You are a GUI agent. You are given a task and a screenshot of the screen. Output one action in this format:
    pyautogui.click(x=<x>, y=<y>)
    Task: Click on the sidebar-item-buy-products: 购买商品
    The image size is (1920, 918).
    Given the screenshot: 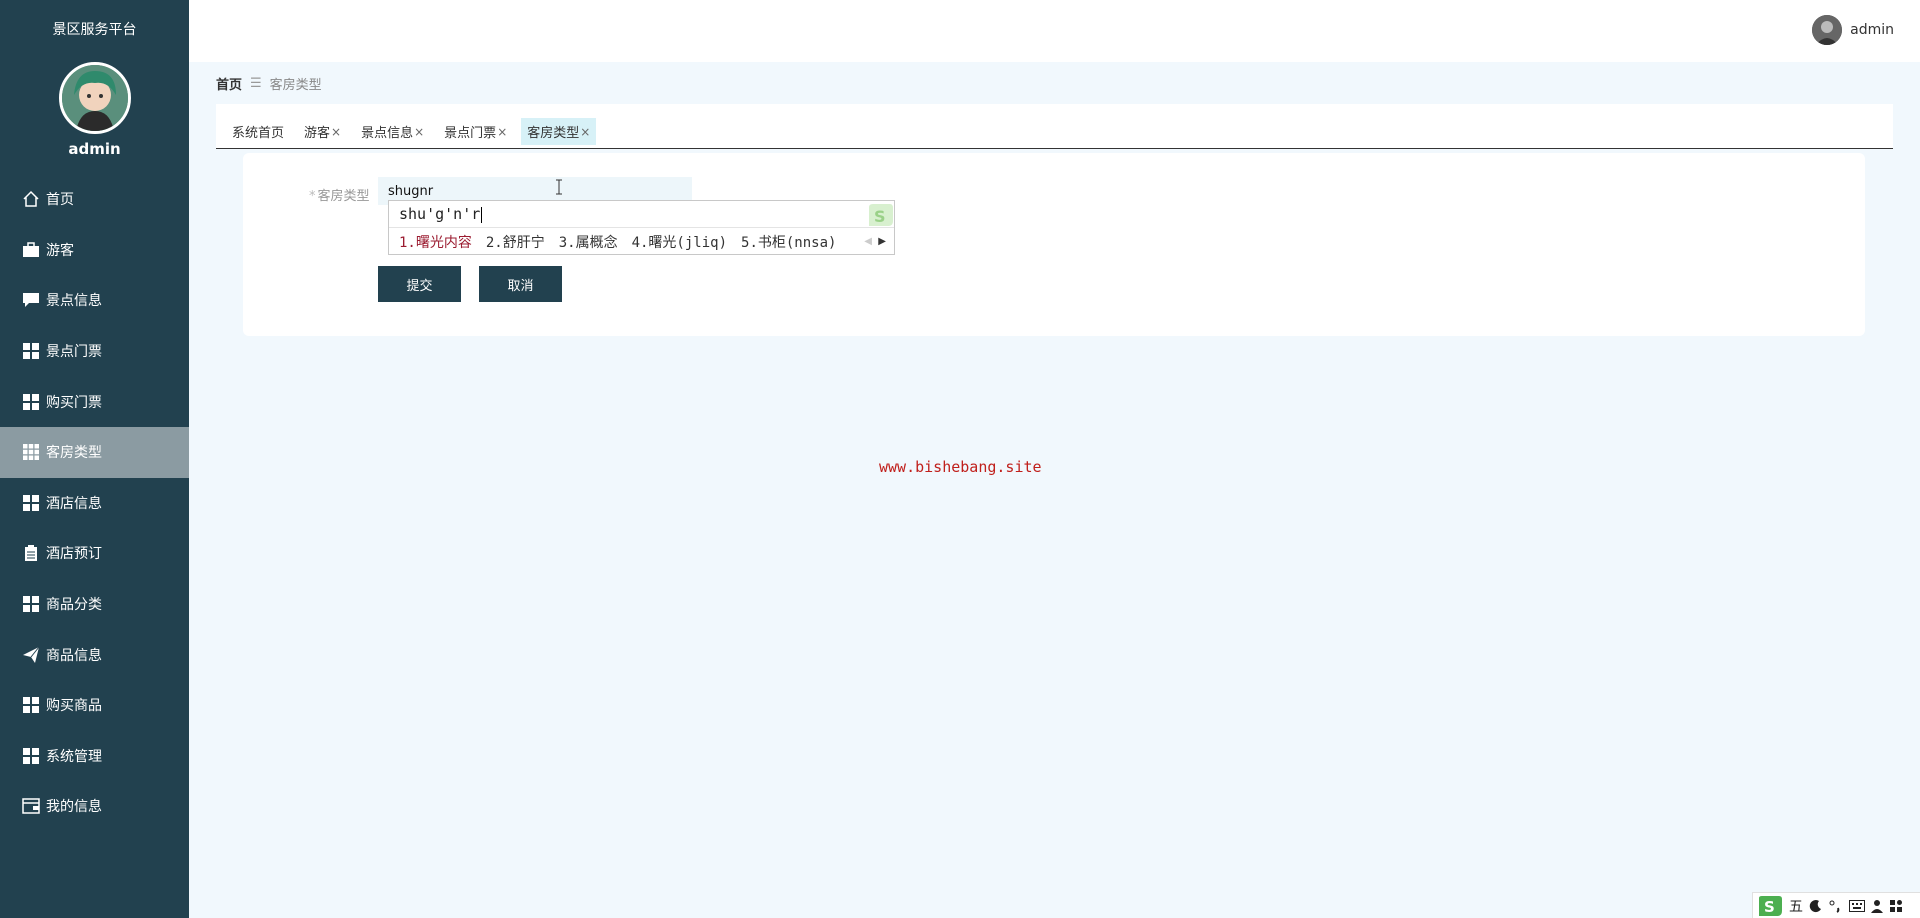 What is the action you would take?
    pyautogui.click(x=94, y=705)
    